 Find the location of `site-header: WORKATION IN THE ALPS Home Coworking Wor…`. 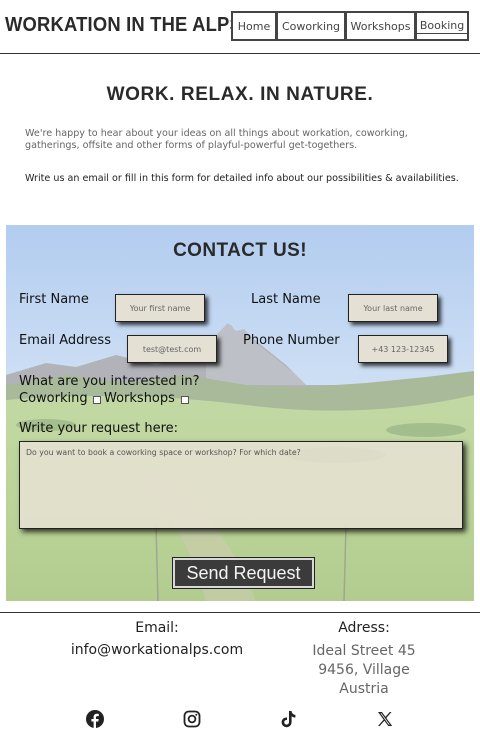

site-header: WORKATION IN THE ALPS Home Coworking Wor… is located at coordinates (240, 27).